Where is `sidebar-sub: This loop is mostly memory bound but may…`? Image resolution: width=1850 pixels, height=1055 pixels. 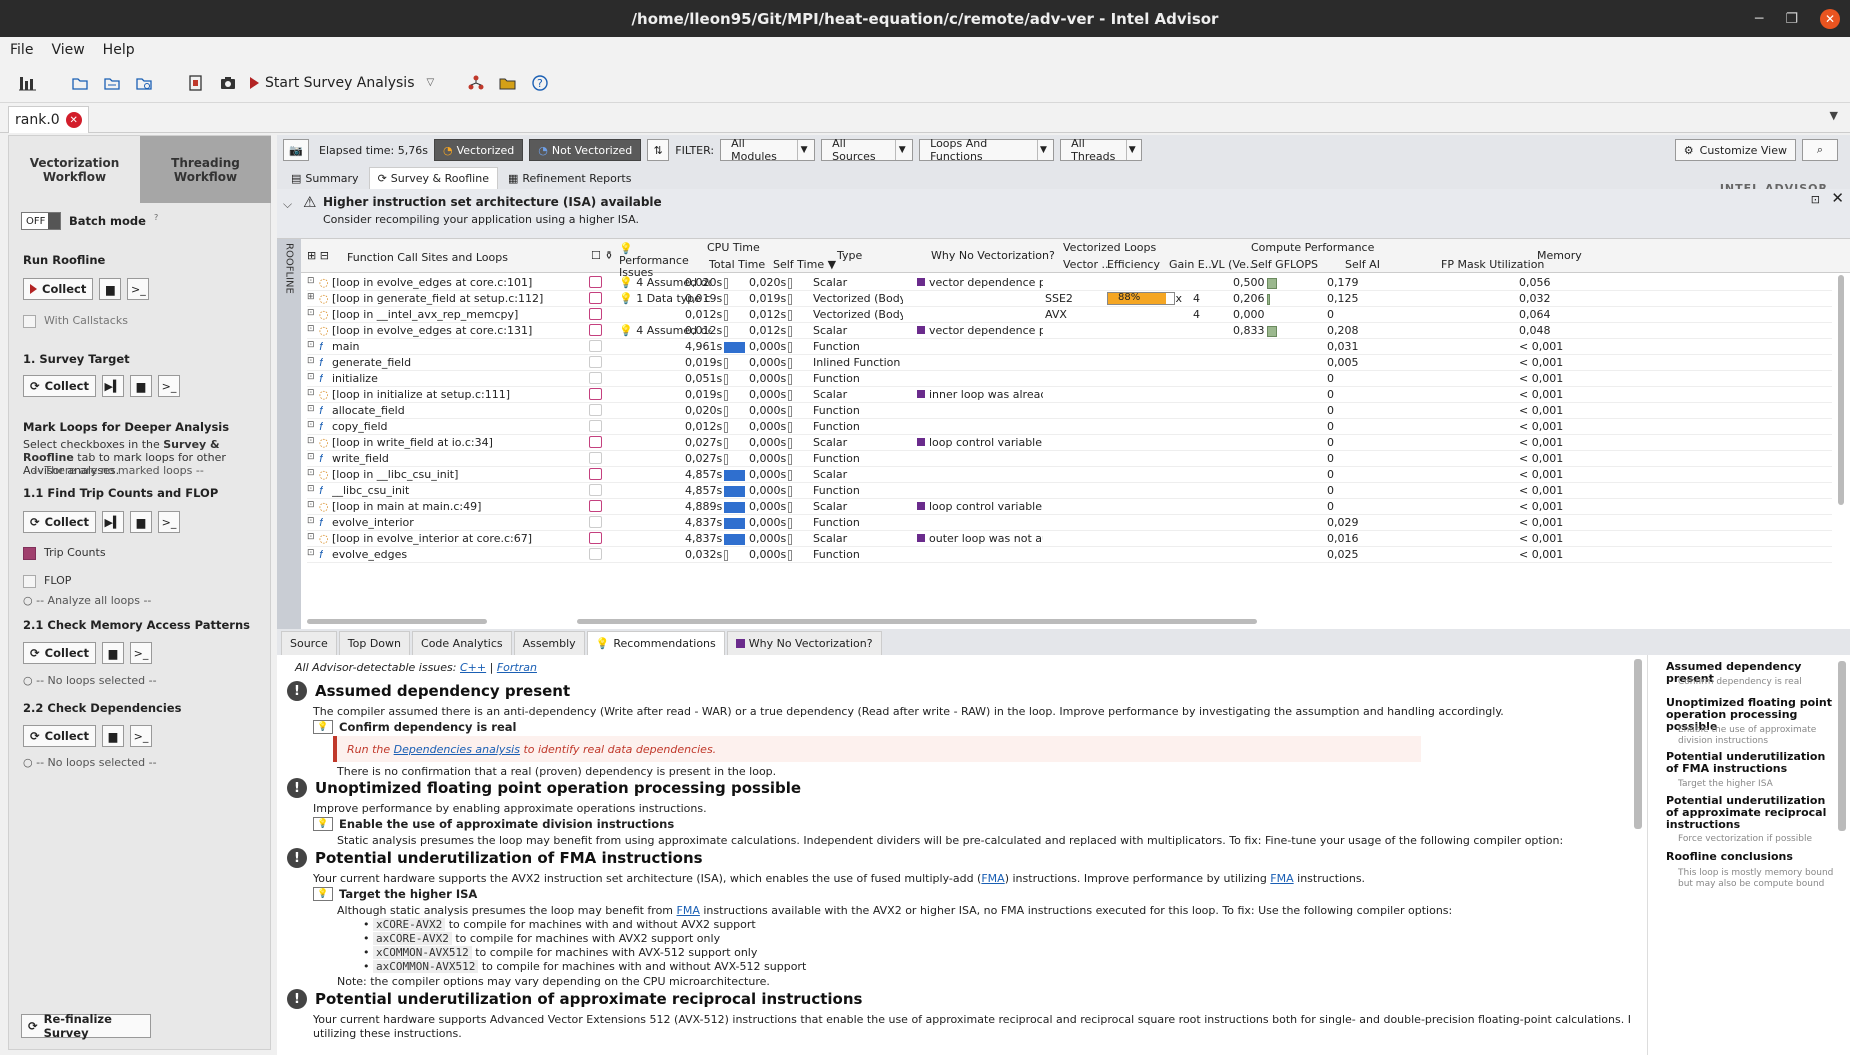
sidebar-sub: This loop is mostly memory bound but may… is located at coordinates (1760, 879).